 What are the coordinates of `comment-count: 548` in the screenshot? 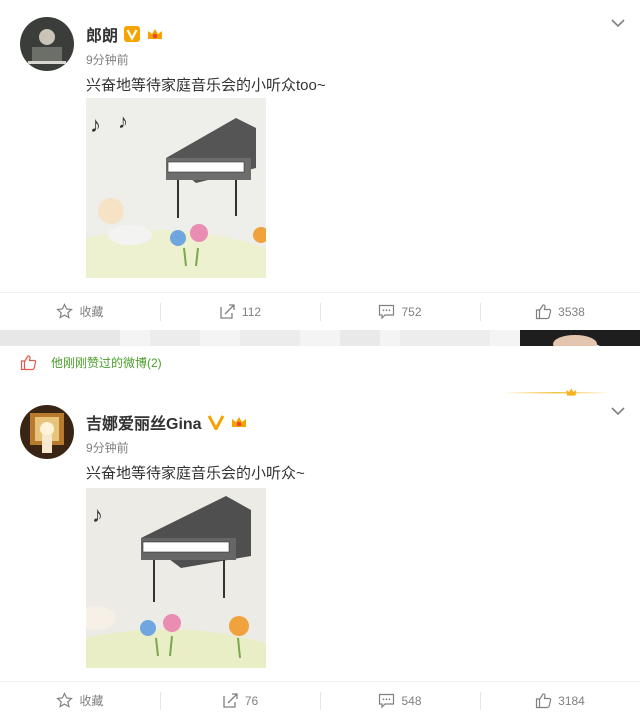 It's located at (411, 700).